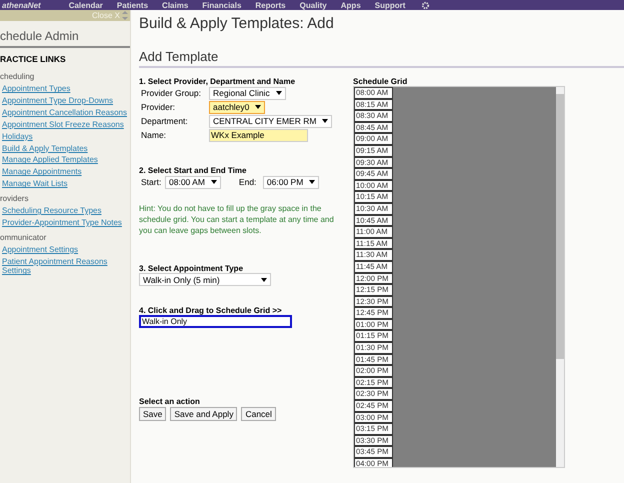  I want to click on scroll-arrows-icon, so click(125, 15).